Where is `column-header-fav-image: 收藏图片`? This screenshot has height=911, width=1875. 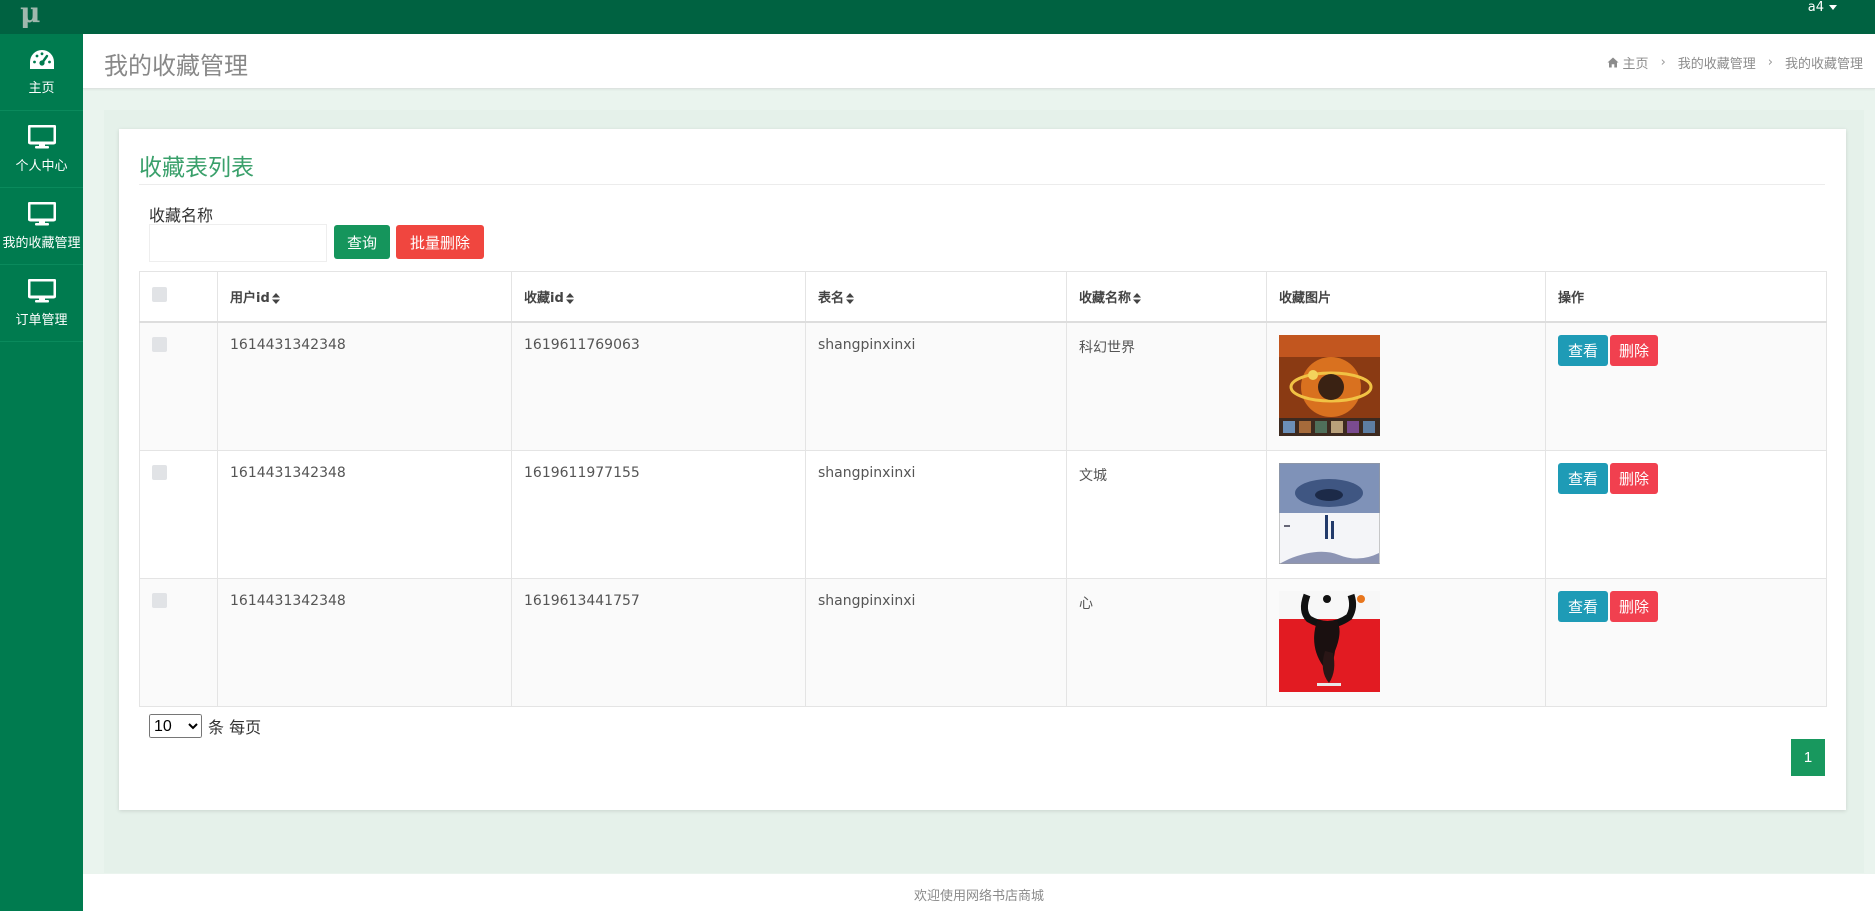 column-header-fav-image: 收藏图片 is located at coordinates (1406, 297).